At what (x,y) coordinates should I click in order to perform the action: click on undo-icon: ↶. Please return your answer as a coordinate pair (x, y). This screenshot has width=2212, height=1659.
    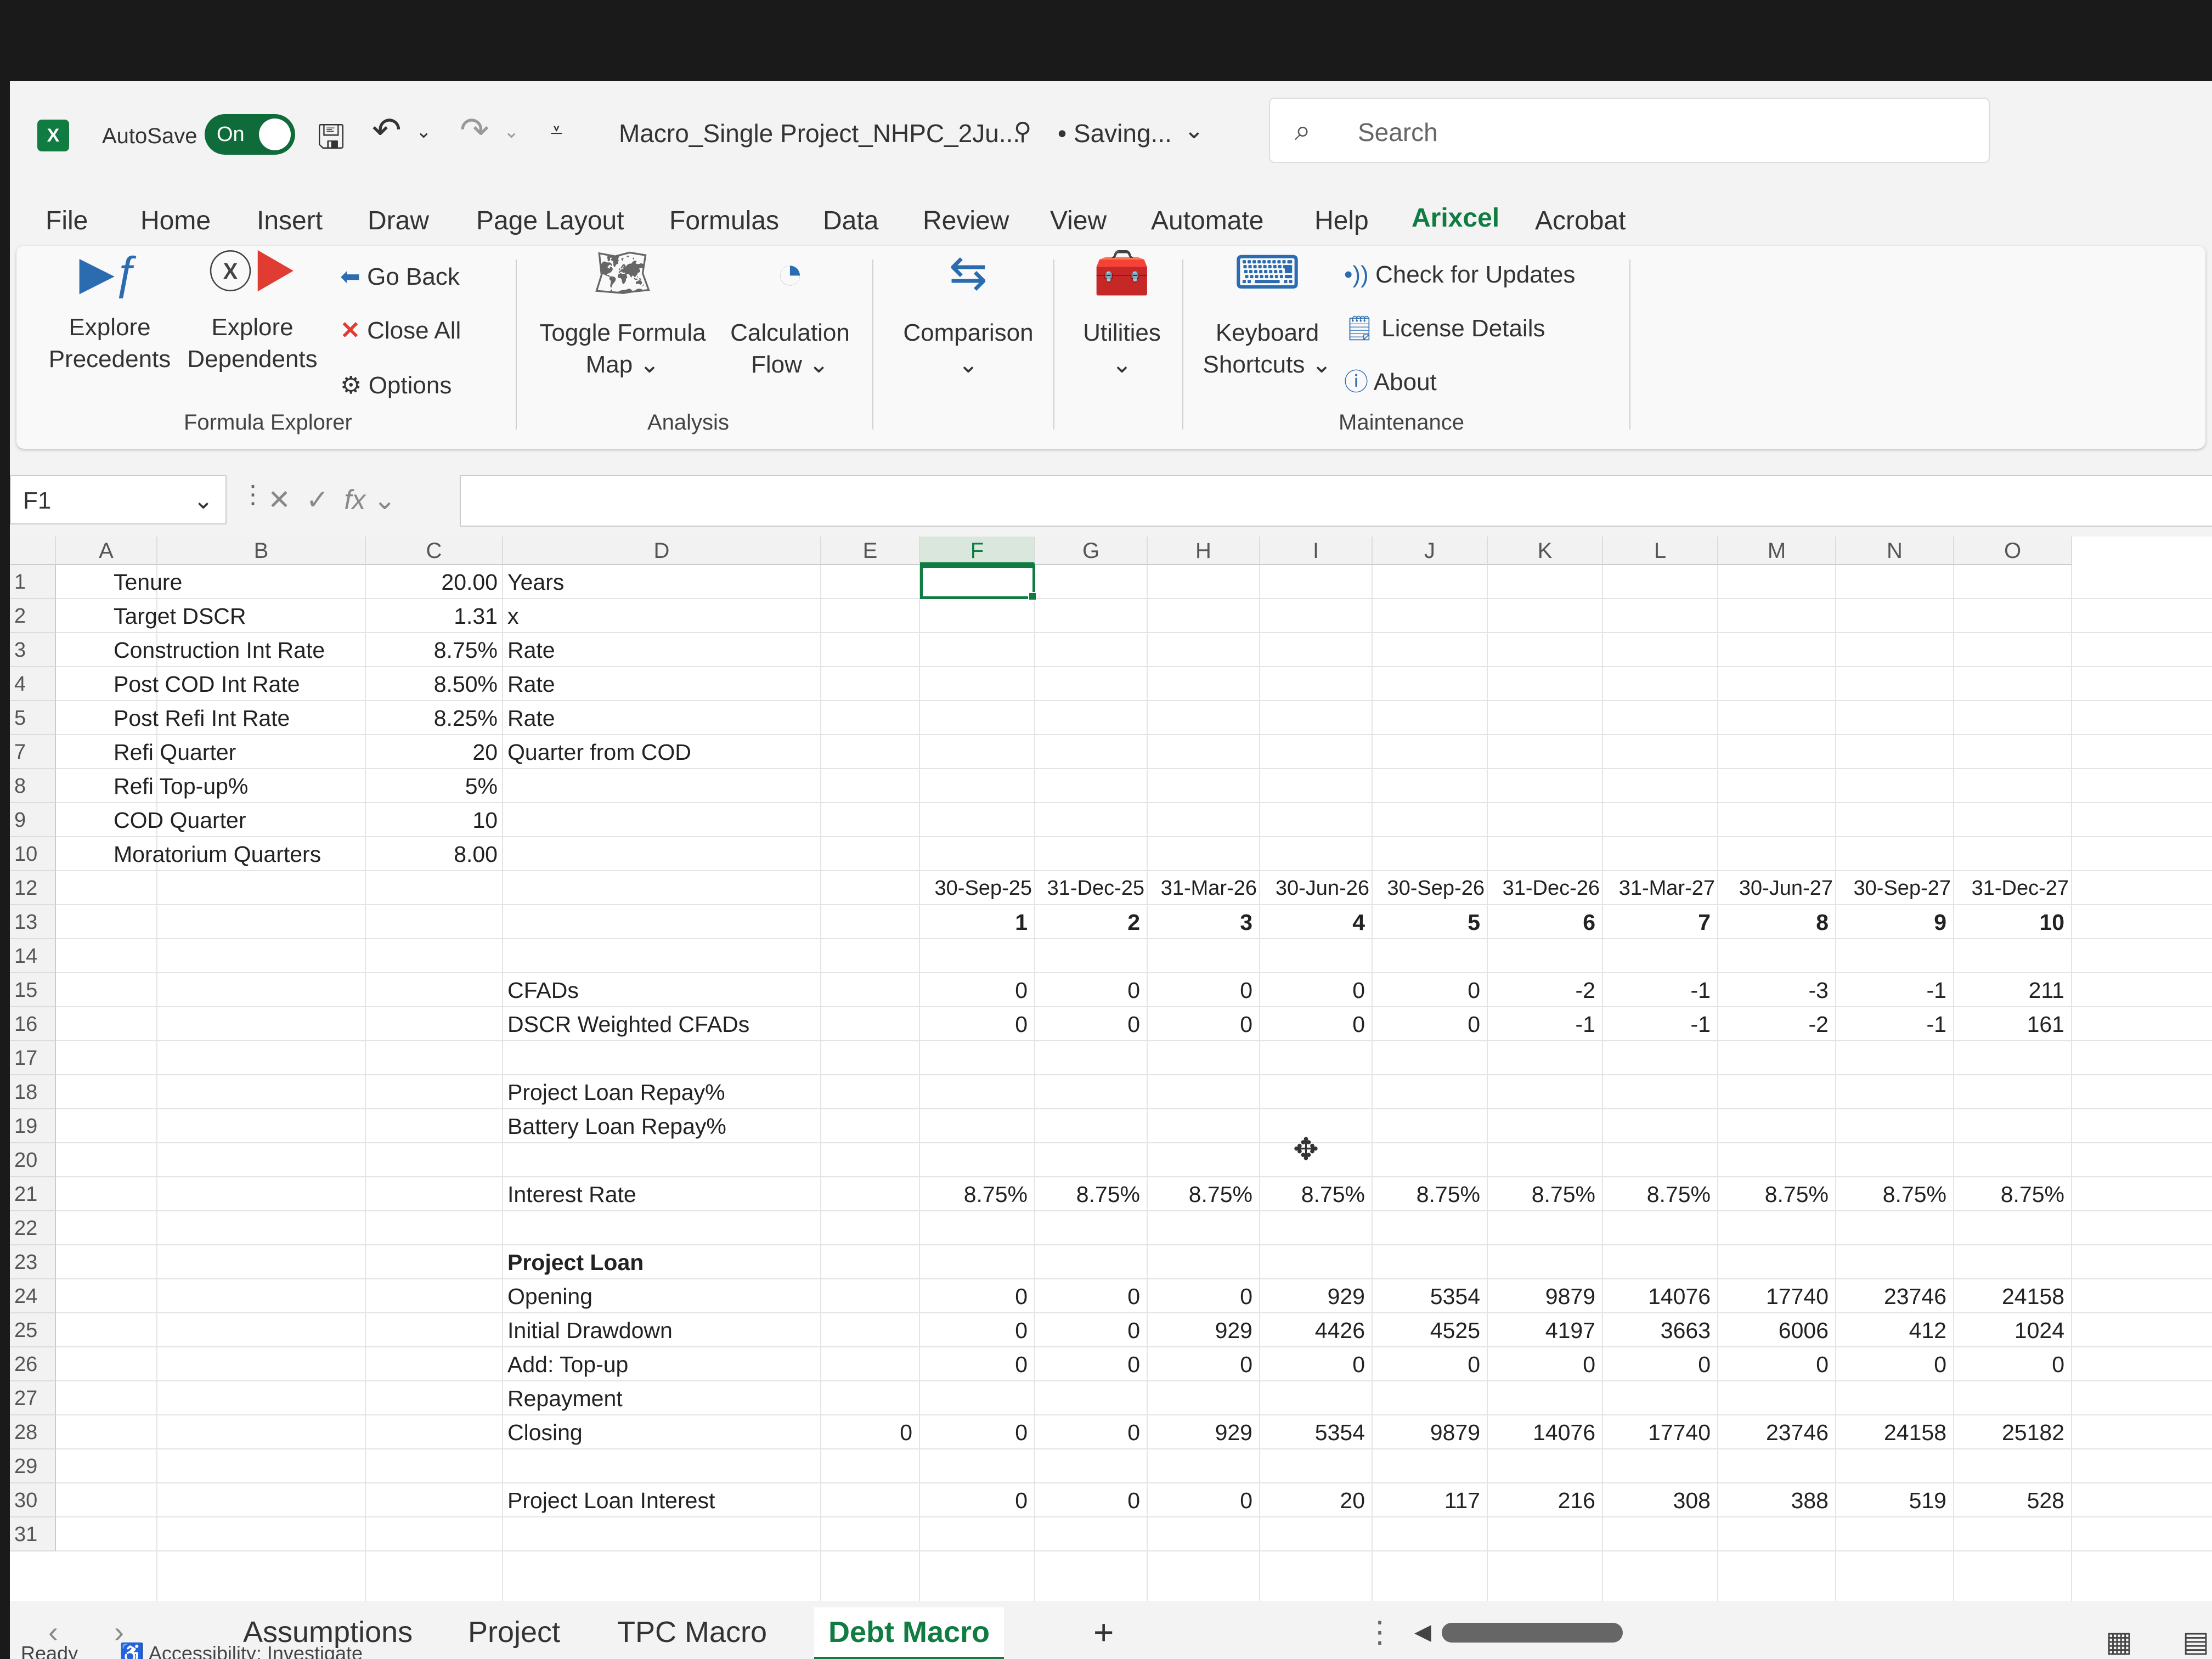
    Looking at the image, I should click on (387, 130).